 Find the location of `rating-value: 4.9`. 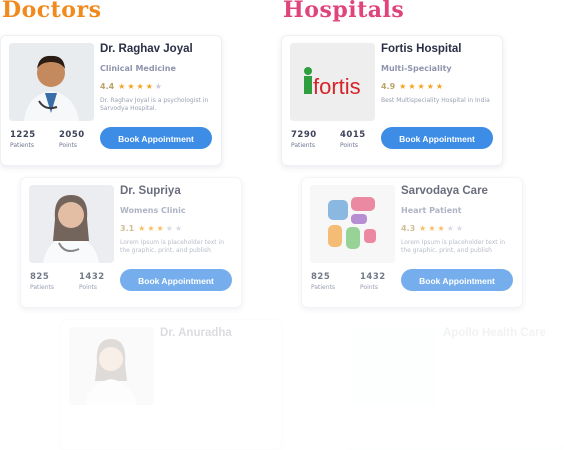

rating-value: 4.9 is located at coordinates (388, 86).